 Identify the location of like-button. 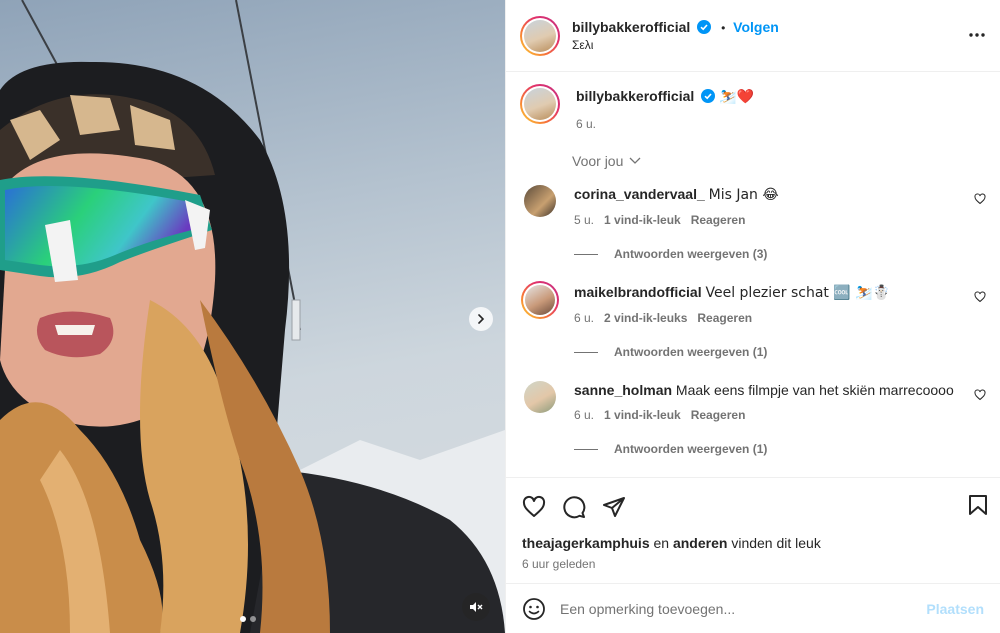
(534, 507).